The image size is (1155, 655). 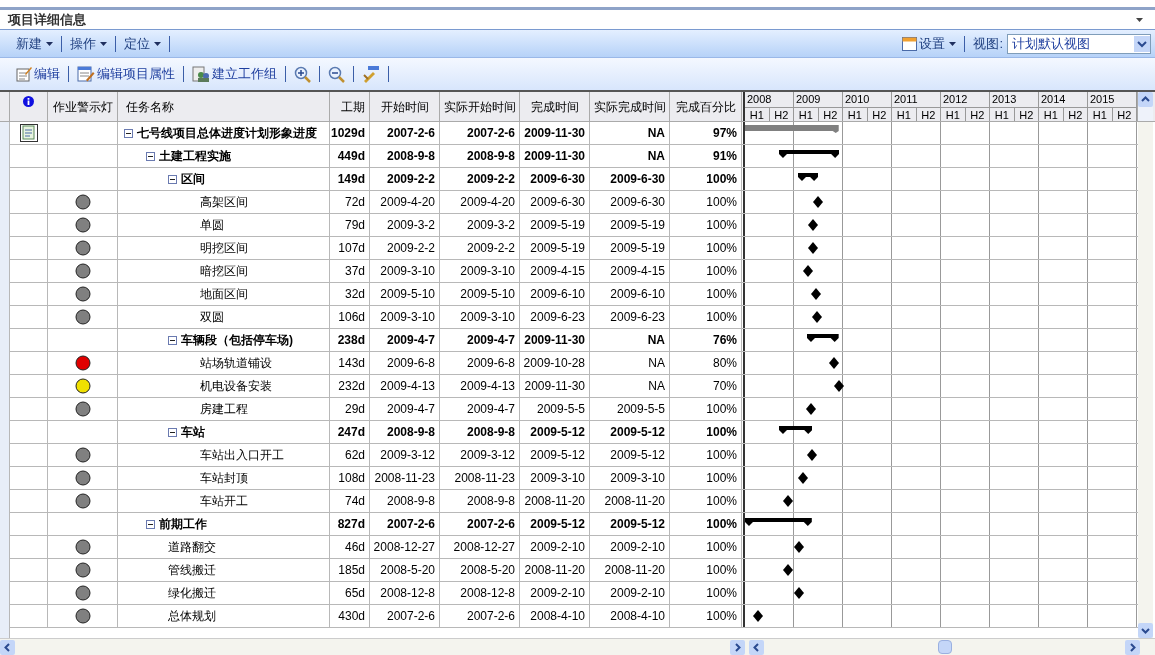 I want to click on zoom-in-button, so click(x=302, y=74).